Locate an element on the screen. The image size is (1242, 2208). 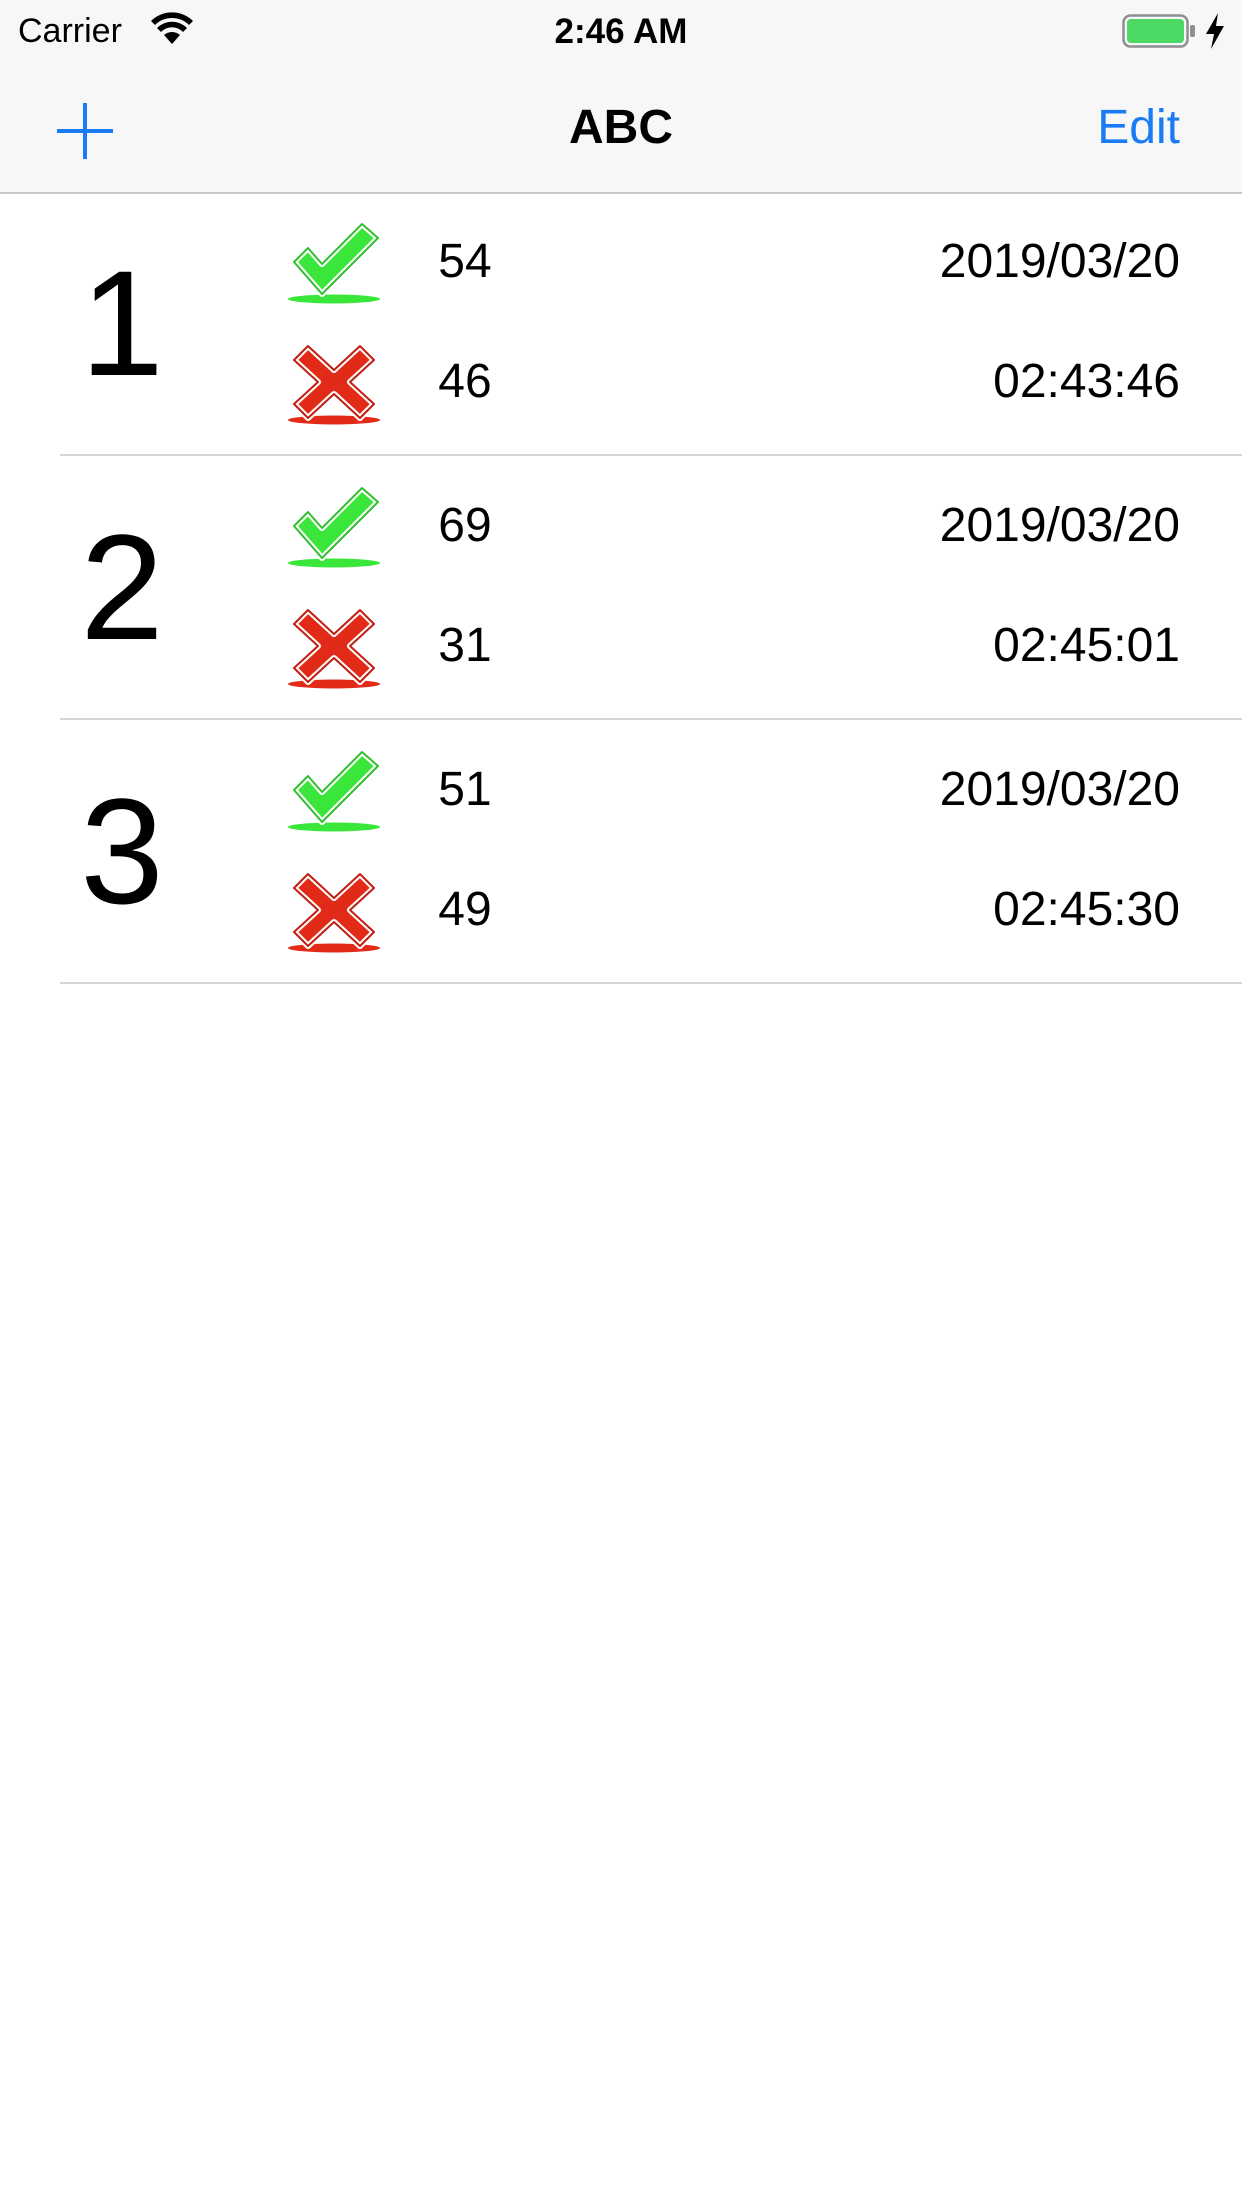
status-time: 2:46 AM is located at coordinates (621, 31).